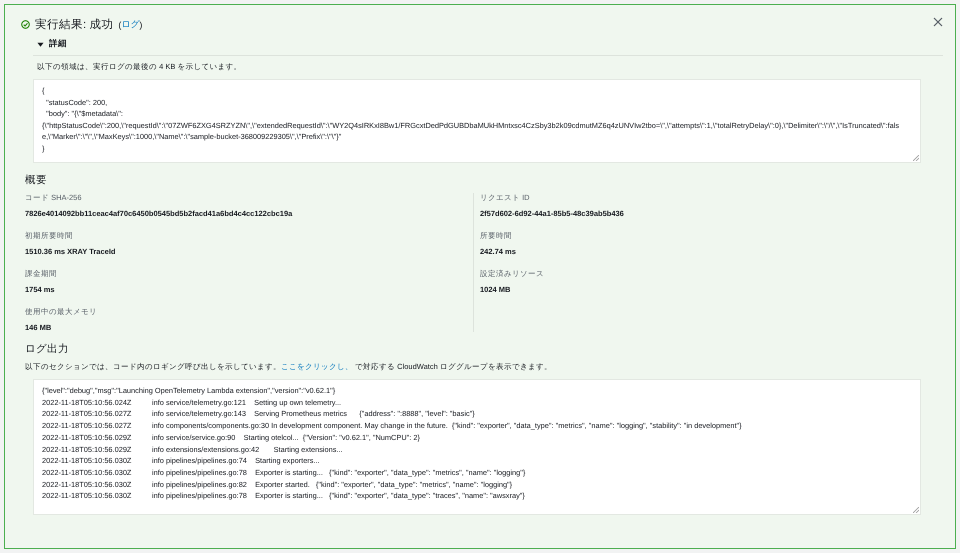 Image resolution: width=960 pixels, height=553 pixels. What do you see at coordinates (47, 349) in the screenshot?
I see `log-heading: ログ出力` at bounding box center [47, 349].